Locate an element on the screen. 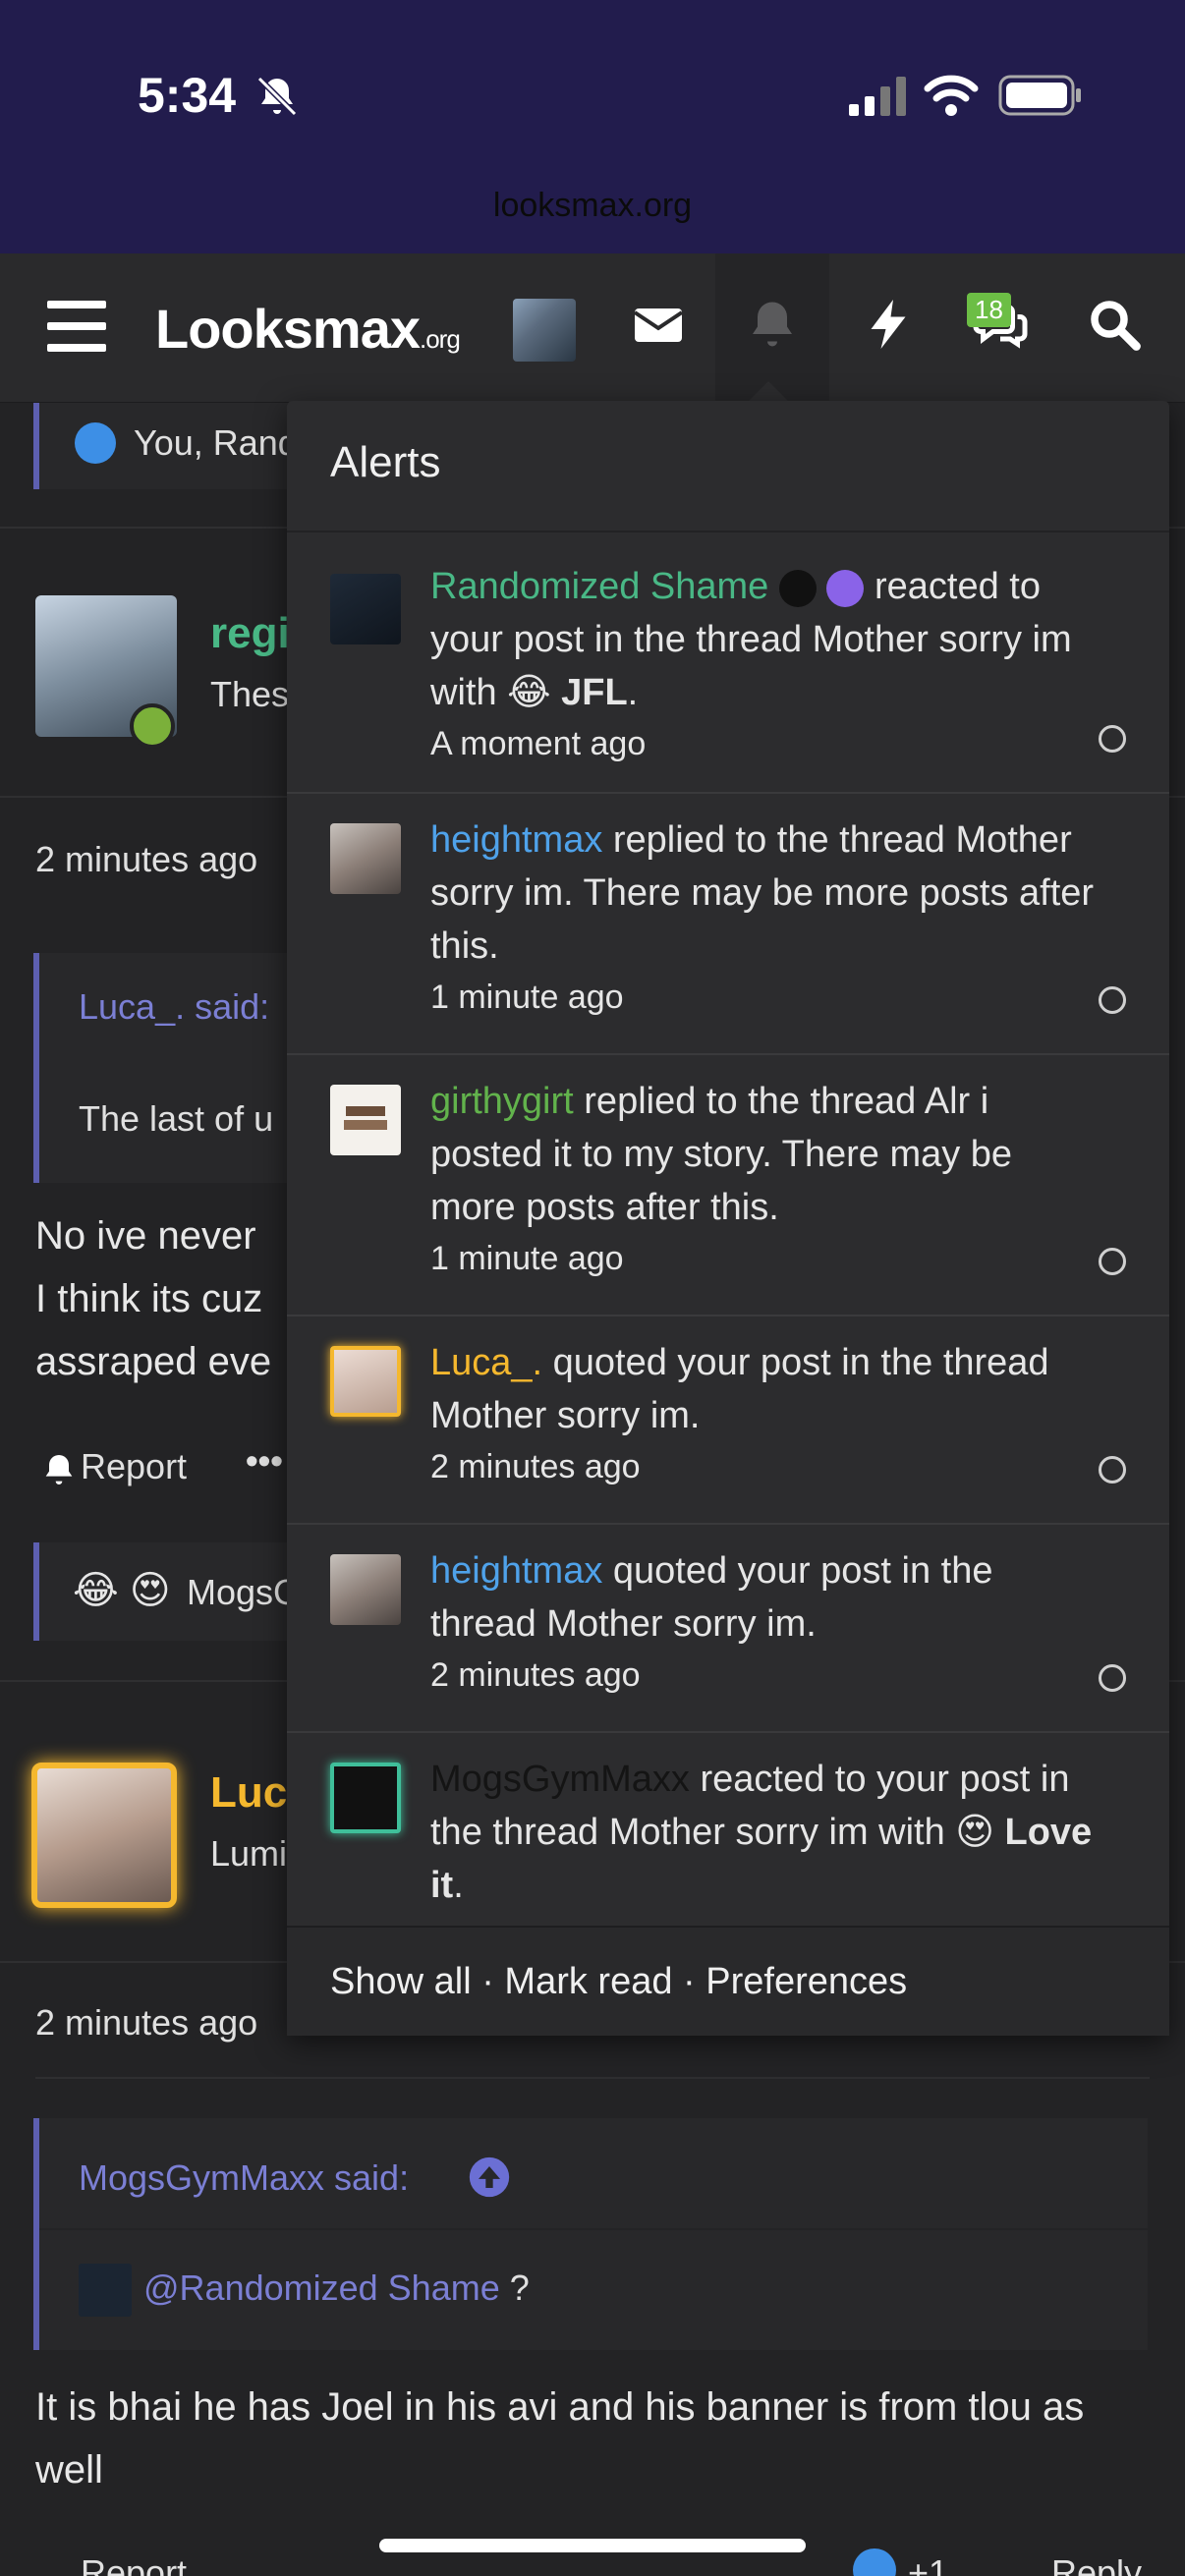  quote-block: Luca_. said: The last of u is located at coordinates (181, 1068).